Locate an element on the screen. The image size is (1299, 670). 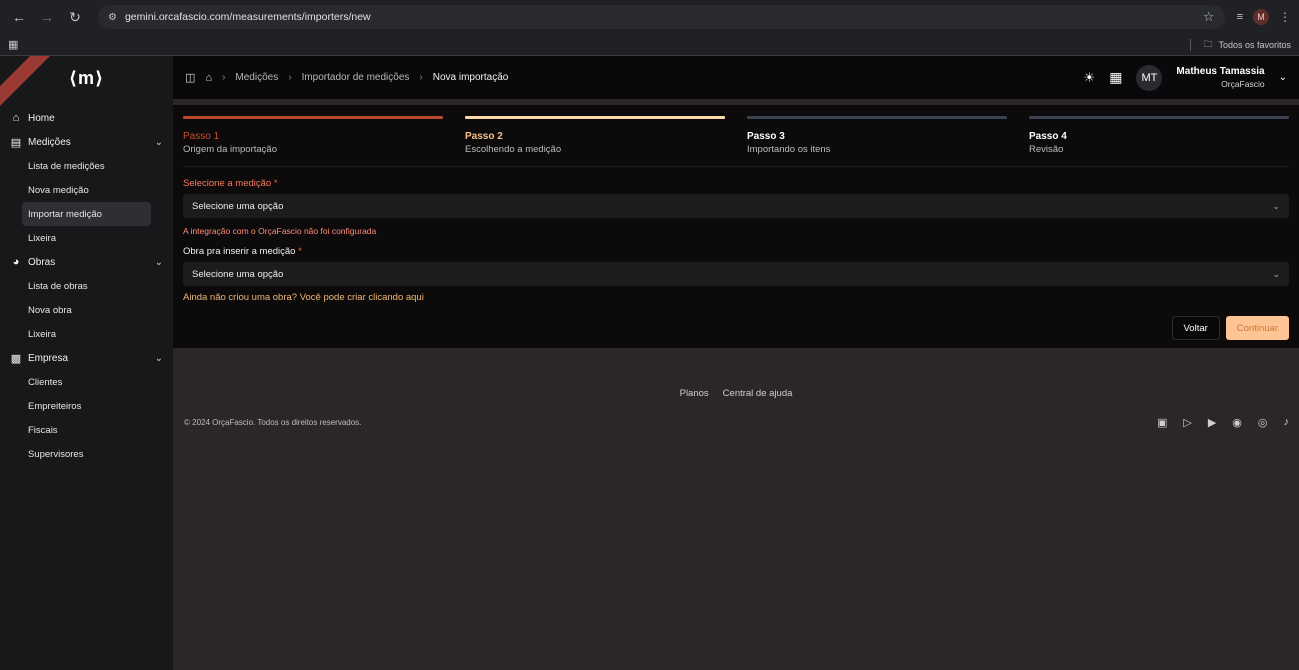
step-2-number: Passo 2 is located at coordinates (484, 136).